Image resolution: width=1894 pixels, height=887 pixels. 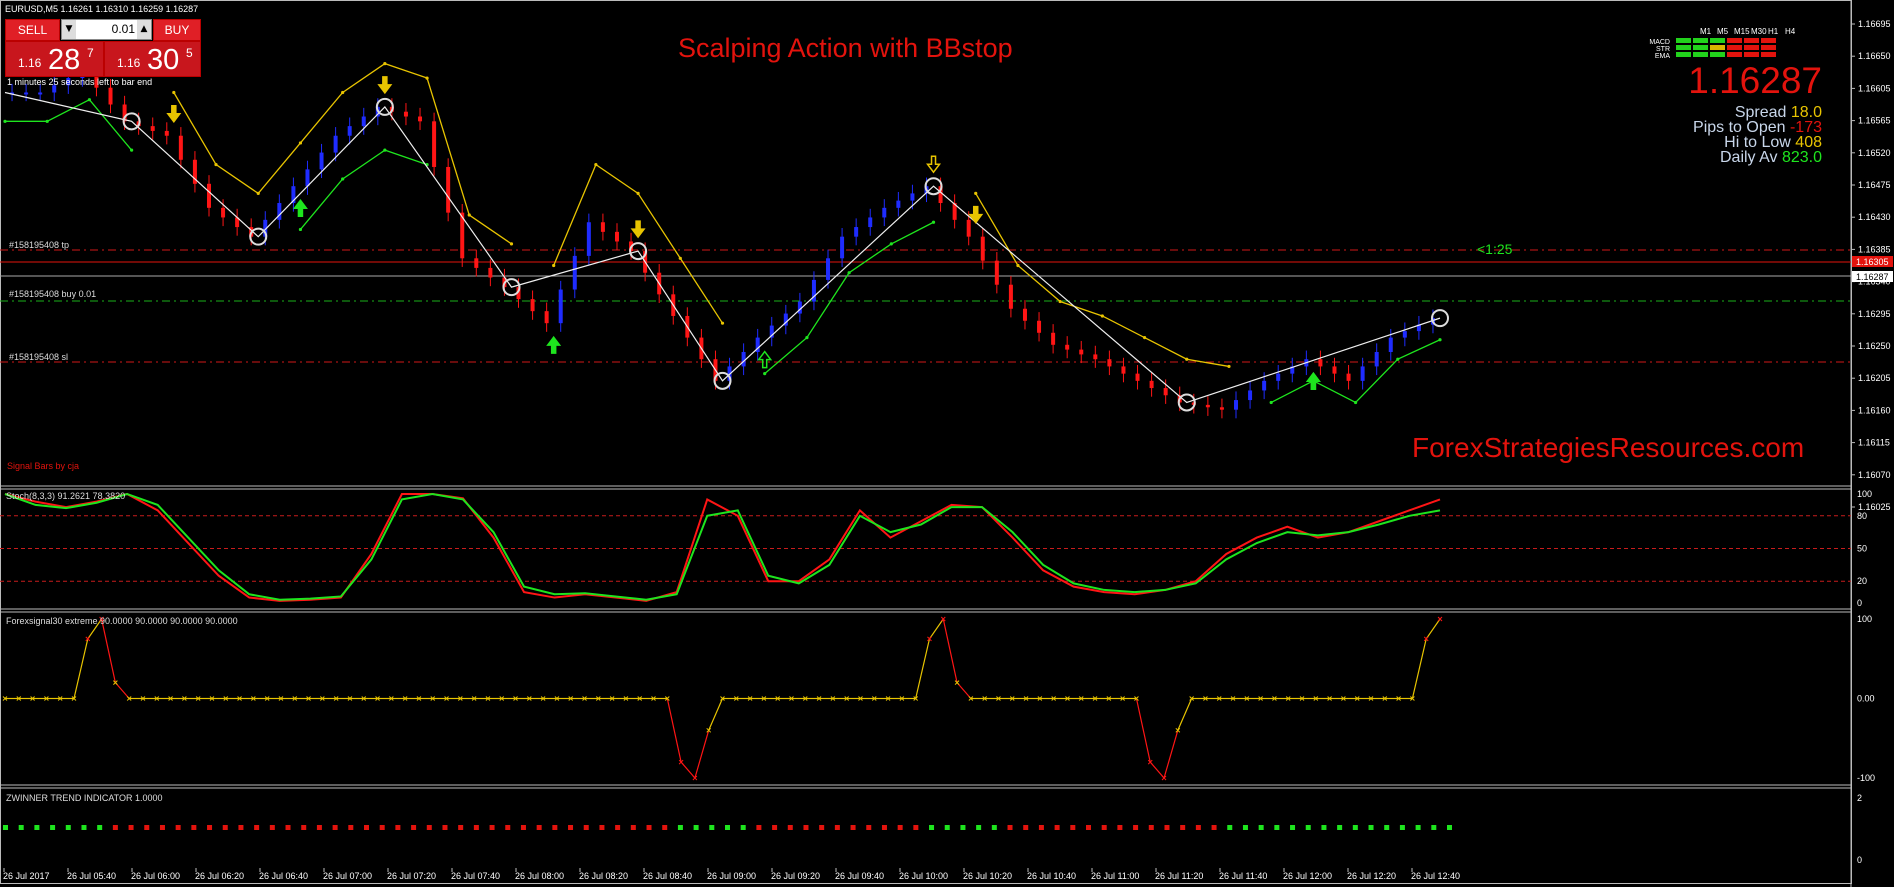 I want to click on forexsignal-line, so click(x=722, y=698).